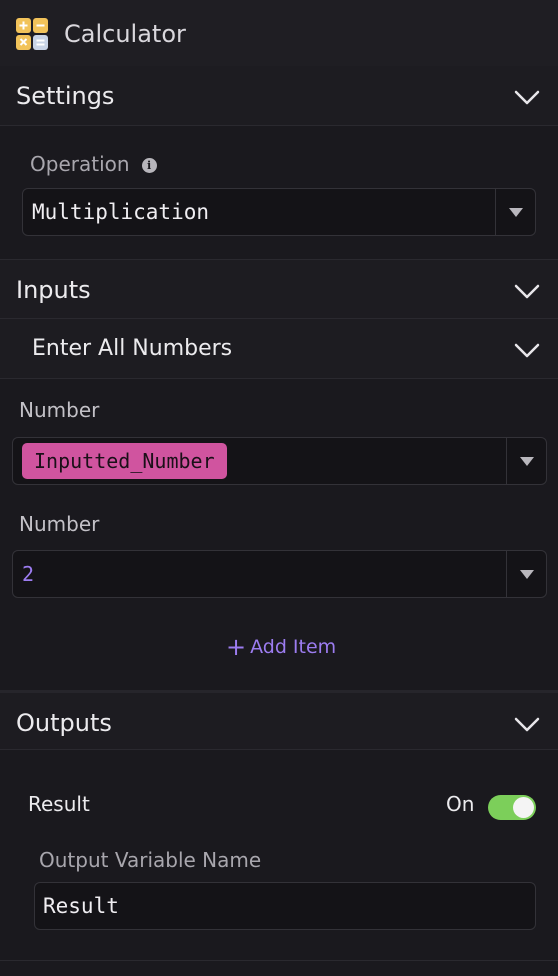 Image resolution: width=558 pixels, height=976 pixels. What do you see at coordinates (293, 647) in the screenshot?
I see `add-item-label: Add Item` at bounding box center [293, 647].